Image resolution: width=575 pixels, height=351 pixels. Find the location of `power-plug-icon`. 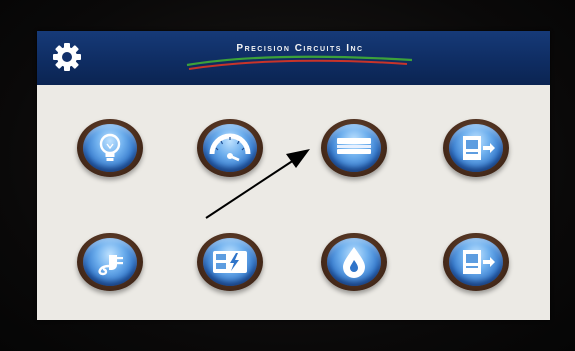

power-plug-icon is located at coordinates (110, 265).